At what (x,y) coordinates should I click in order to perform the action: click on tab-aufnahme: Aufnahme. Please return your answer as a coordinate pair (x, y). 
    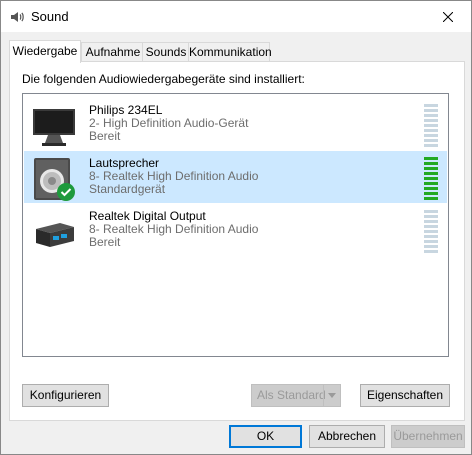
    Looking at the image, I should click on (113, 51).